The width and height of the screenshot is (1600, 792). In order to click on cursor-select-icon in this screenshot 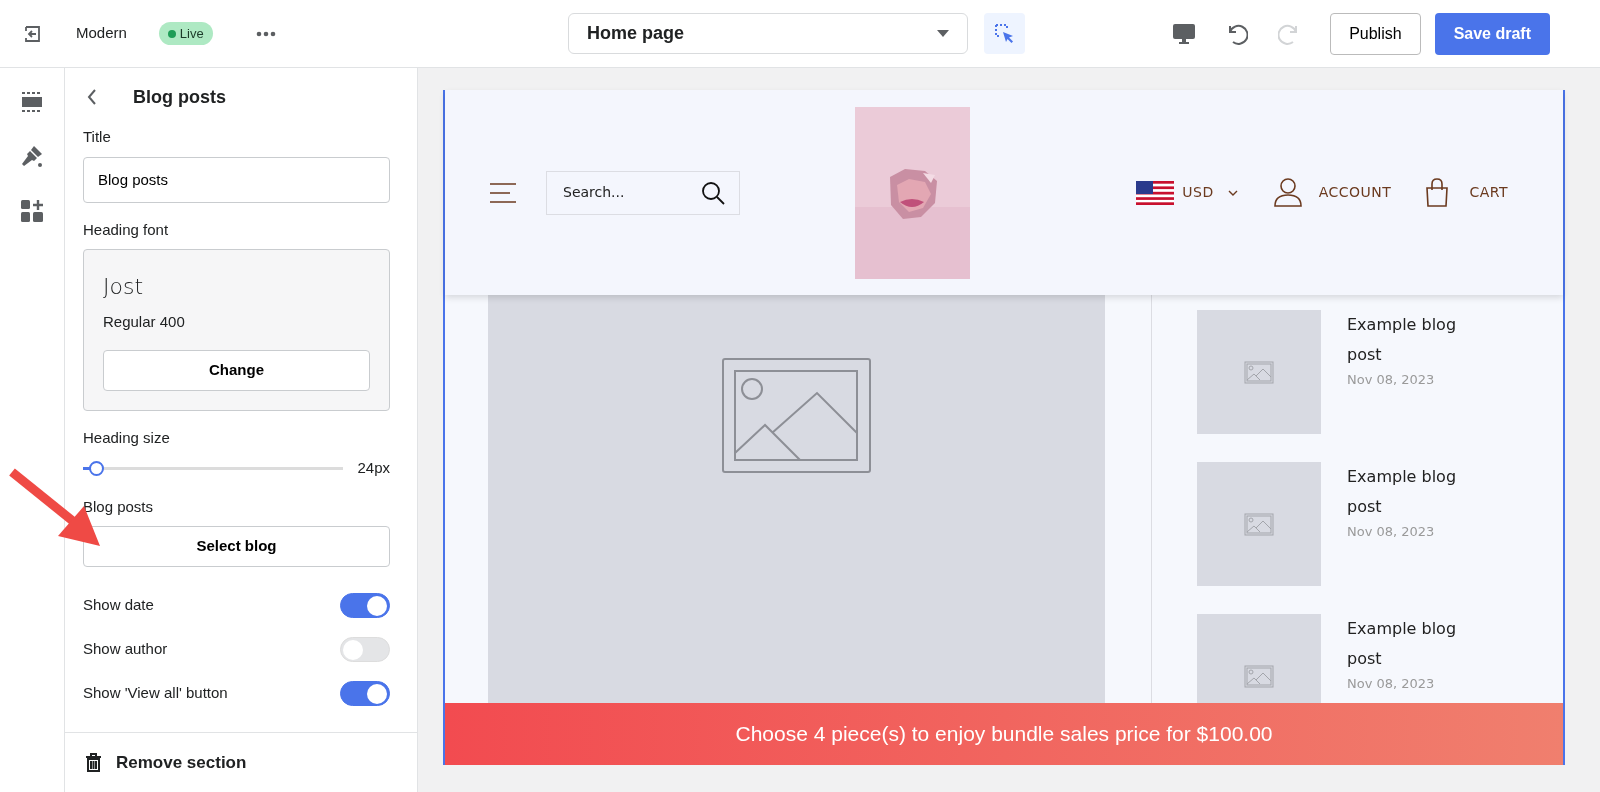, I will do `click(1004, 33)`.